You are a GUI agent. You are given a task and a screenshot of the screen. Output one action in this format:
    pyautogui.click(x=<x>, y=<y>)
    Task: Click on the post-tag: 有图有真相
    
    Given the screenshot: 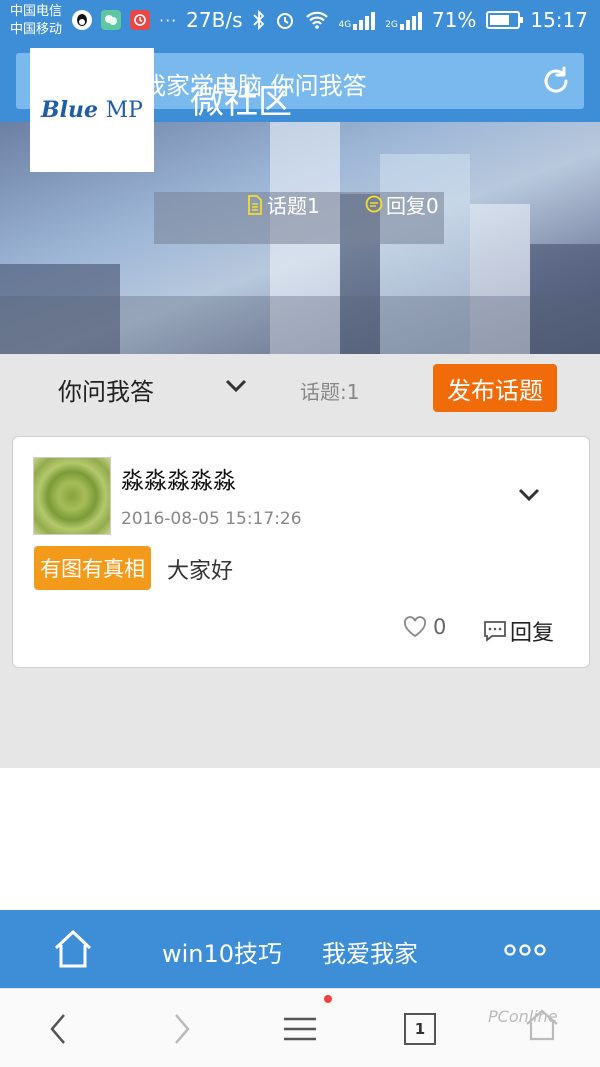 What is the action you would take?
    pyautogui.click(x=92, y=568)
    